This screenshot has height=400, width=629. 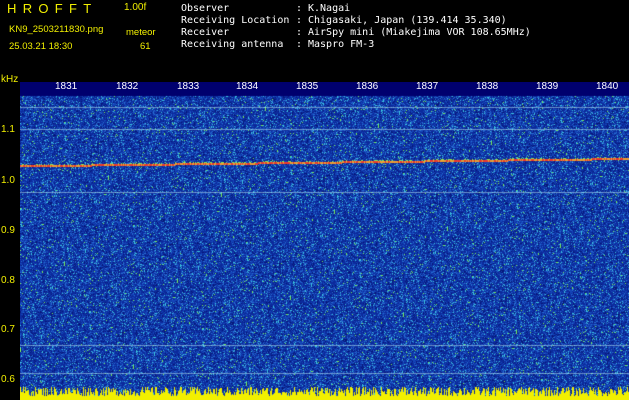 I want to click on x-tick-label: 1837, so click(x=427, y=86).